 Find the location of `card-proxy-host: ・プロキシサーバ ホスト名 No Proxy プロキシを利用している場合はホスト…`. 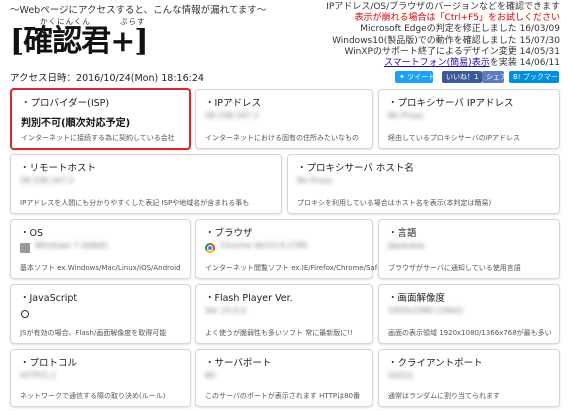

card-proxy-host: ・プロキシサーバ ホスト名 No Proxy プロキシを利用している場合はホスト… is located at coordinates (423, 184).